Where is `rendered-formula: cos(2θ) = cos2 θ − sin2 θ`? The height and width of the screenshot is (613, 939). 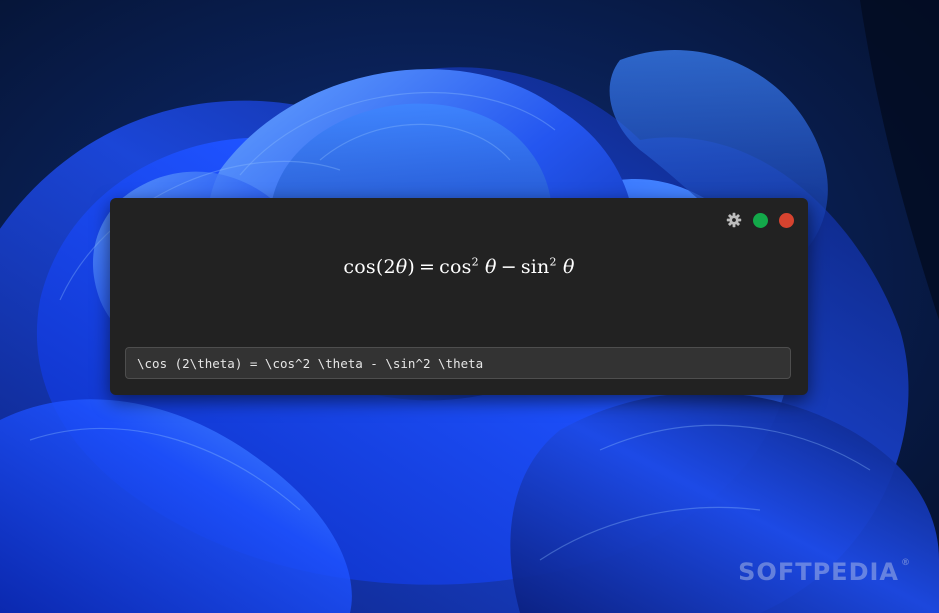
rendered-formula: cos(2θ) = cos2 θ − sin2 θ is located at coordinates (459, 267).